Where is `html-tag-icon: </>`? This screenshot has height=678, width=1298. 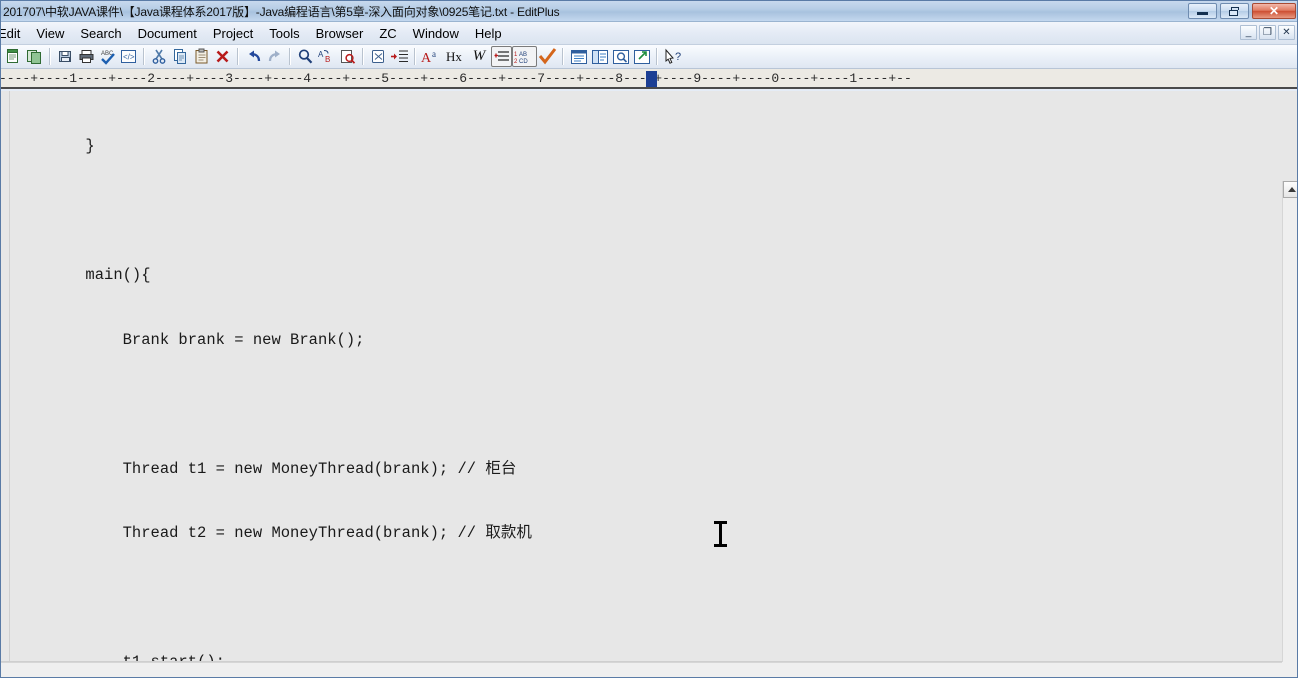
html-tag-icon: </> is located at coordinates (128, 56).